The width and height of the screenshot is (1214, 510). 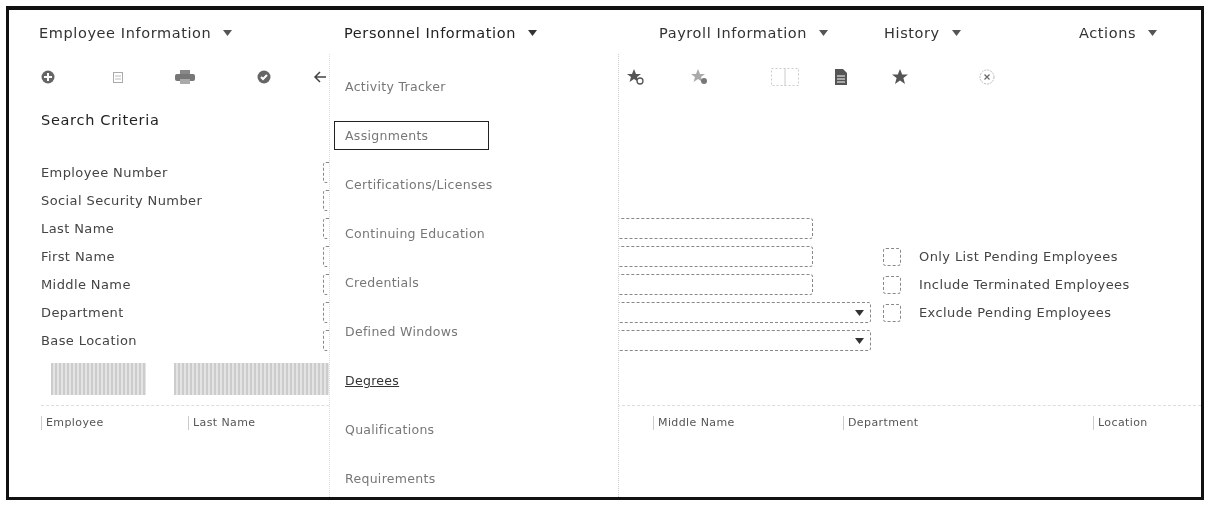 I want to click on document-icon, so click(x=841, y=77).